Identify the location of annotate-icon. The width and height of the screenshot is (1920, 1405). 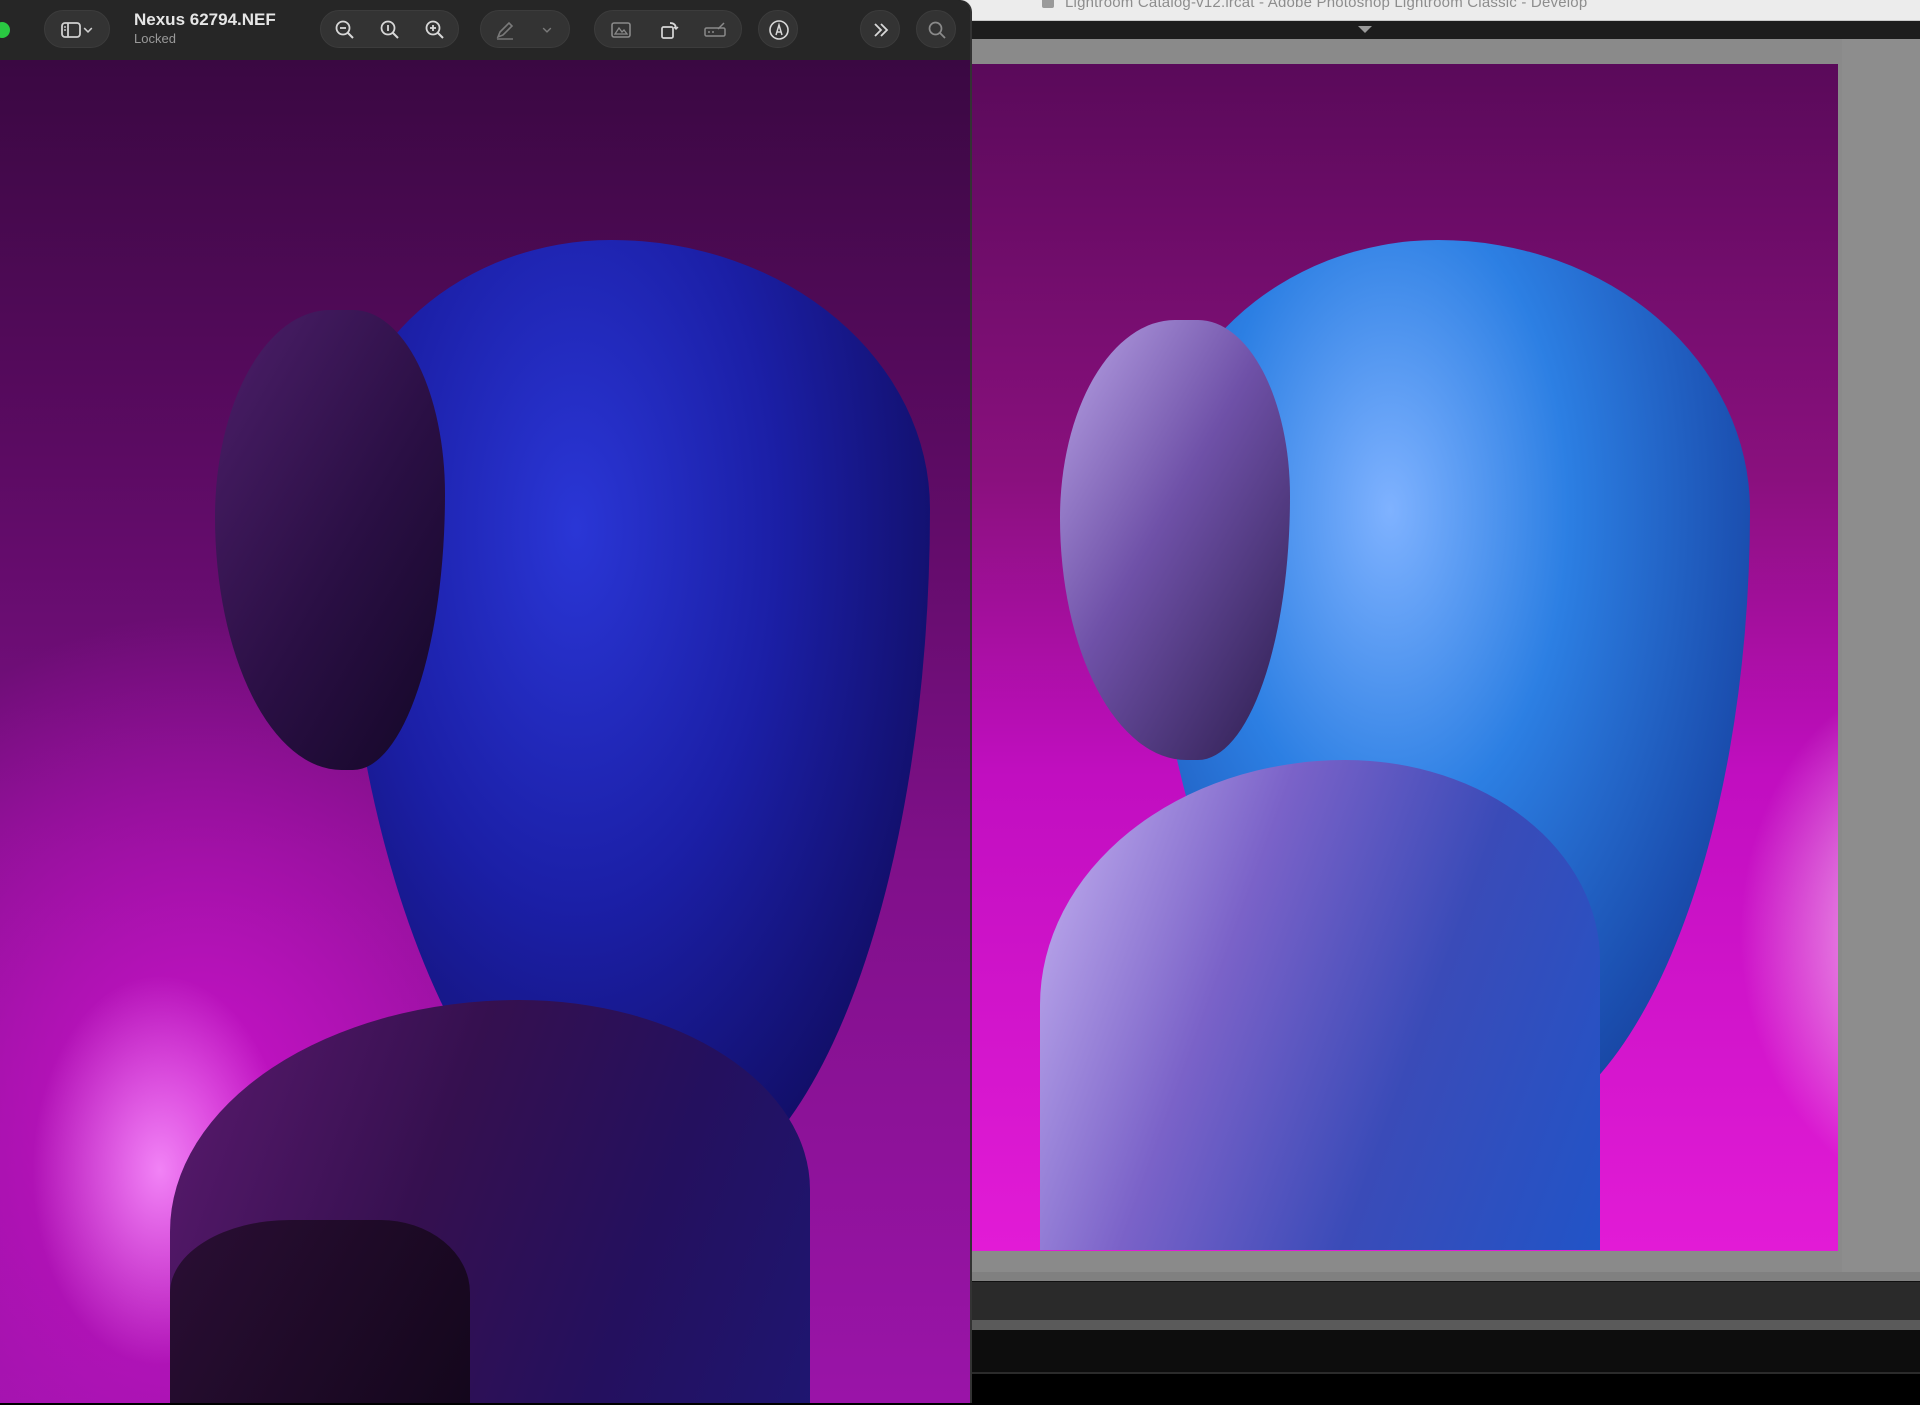
(779, 30).